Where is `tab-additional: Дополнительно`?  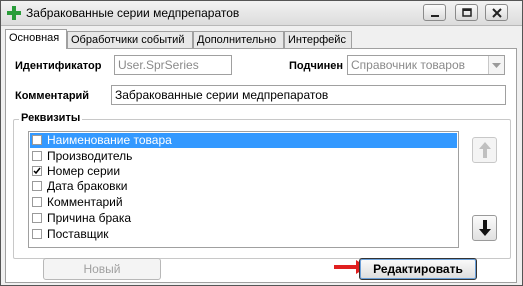 tab-additional: Дополнительно is located at coordinates (238, 39).